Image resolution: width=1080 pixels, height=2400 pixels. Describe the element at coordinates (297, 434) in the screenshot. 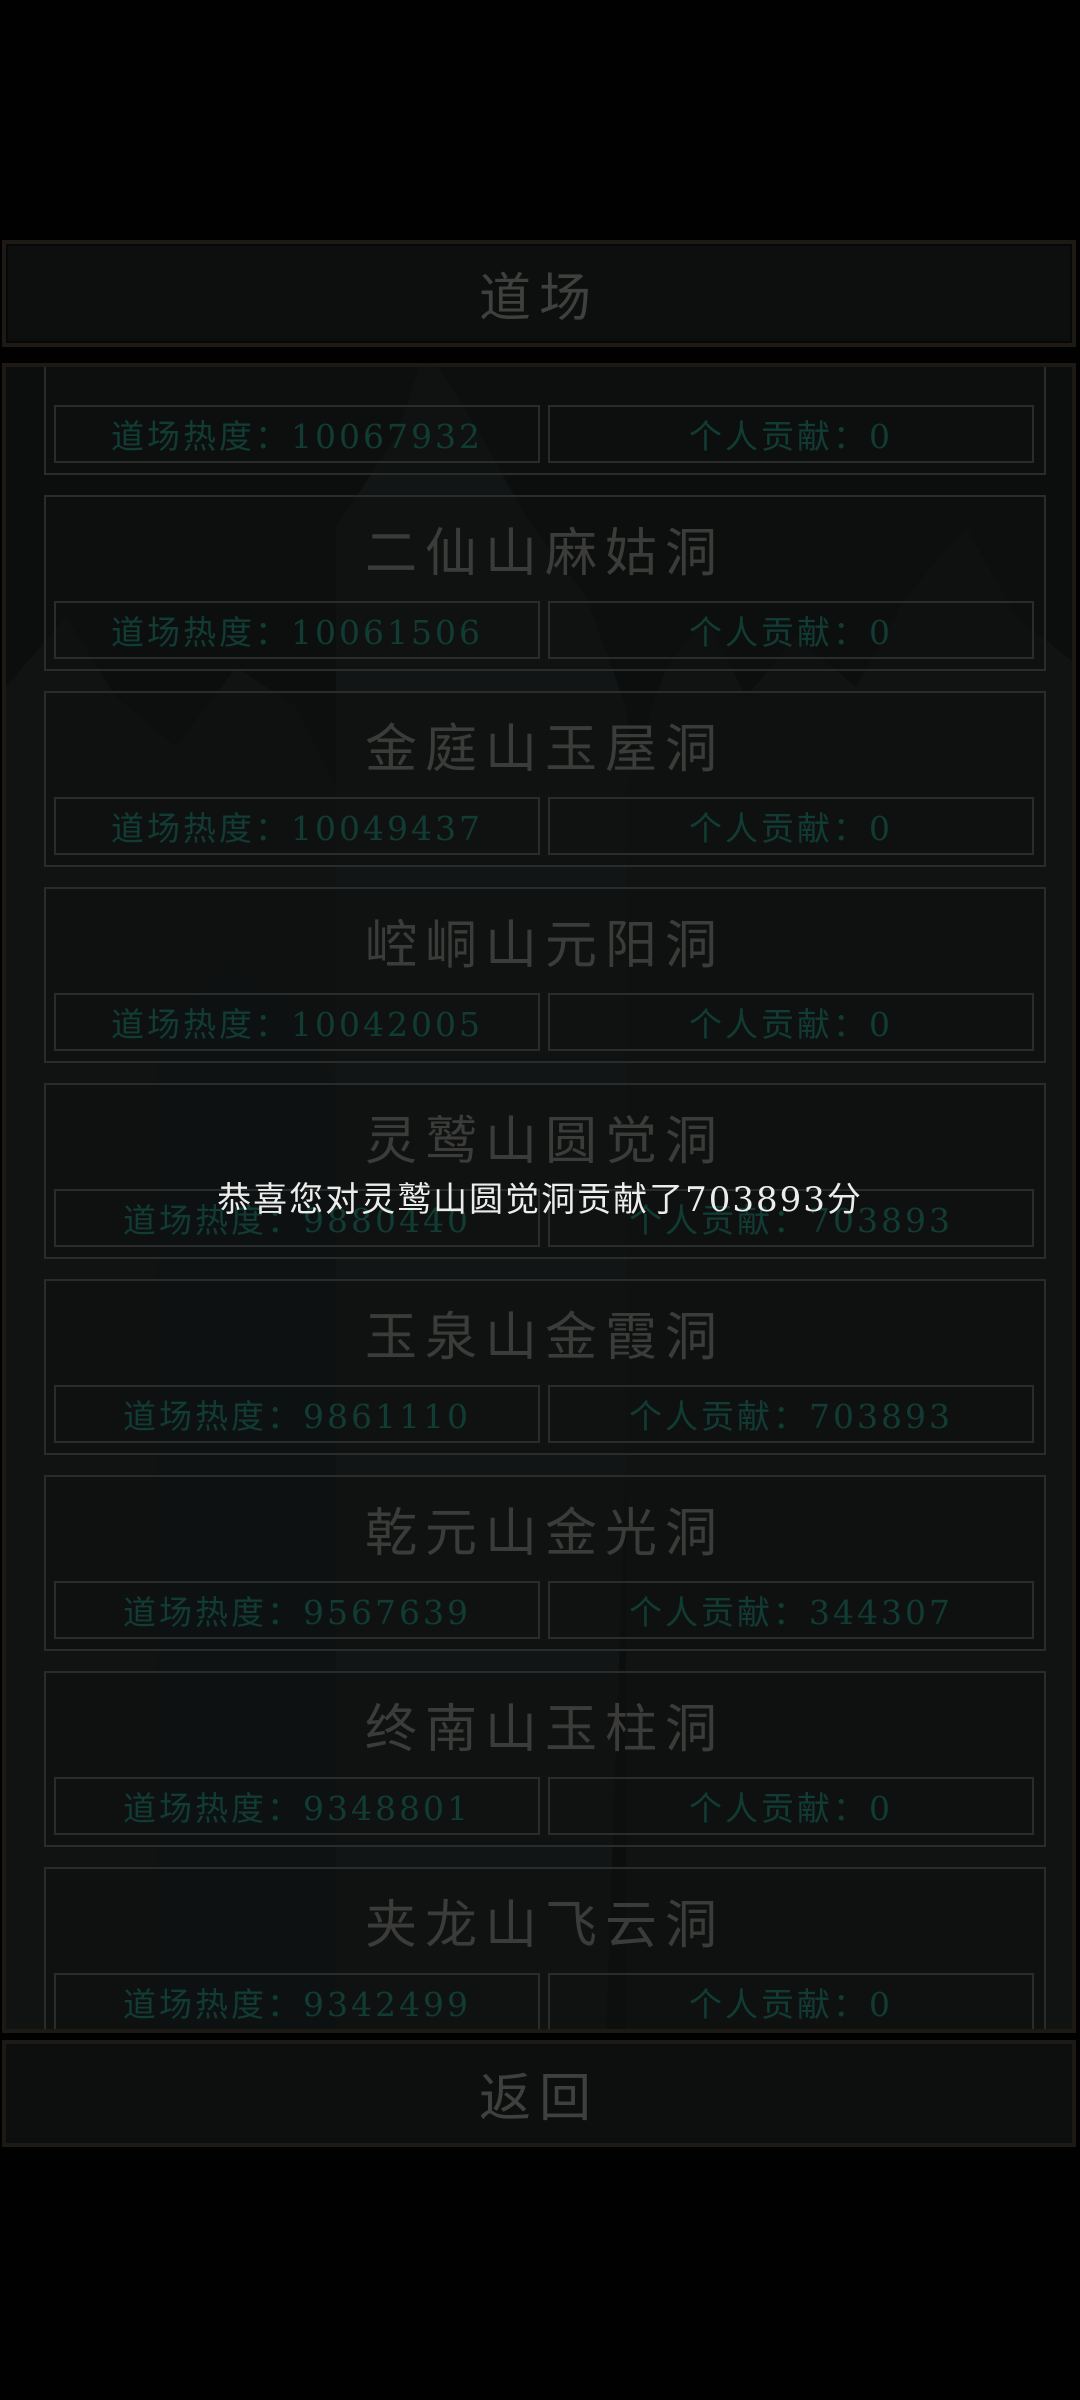

I see `heat-stat: 道场热度：10067932` at that location.